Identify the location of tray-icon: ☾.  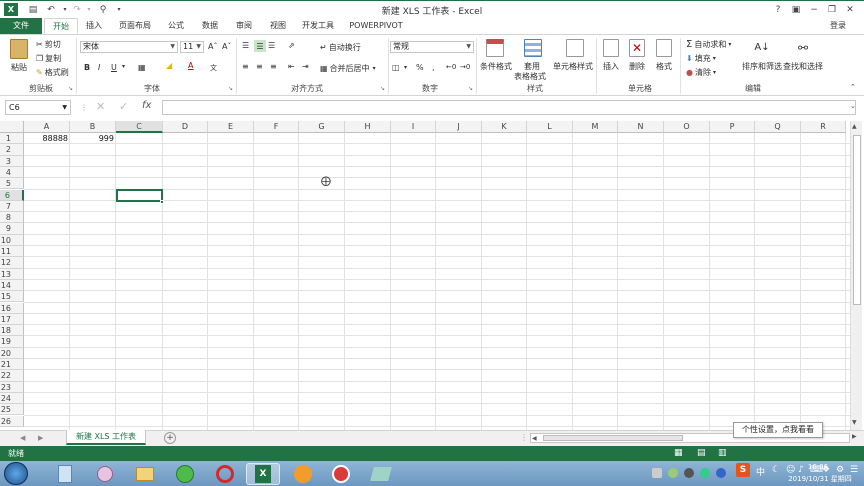
(776, 470).